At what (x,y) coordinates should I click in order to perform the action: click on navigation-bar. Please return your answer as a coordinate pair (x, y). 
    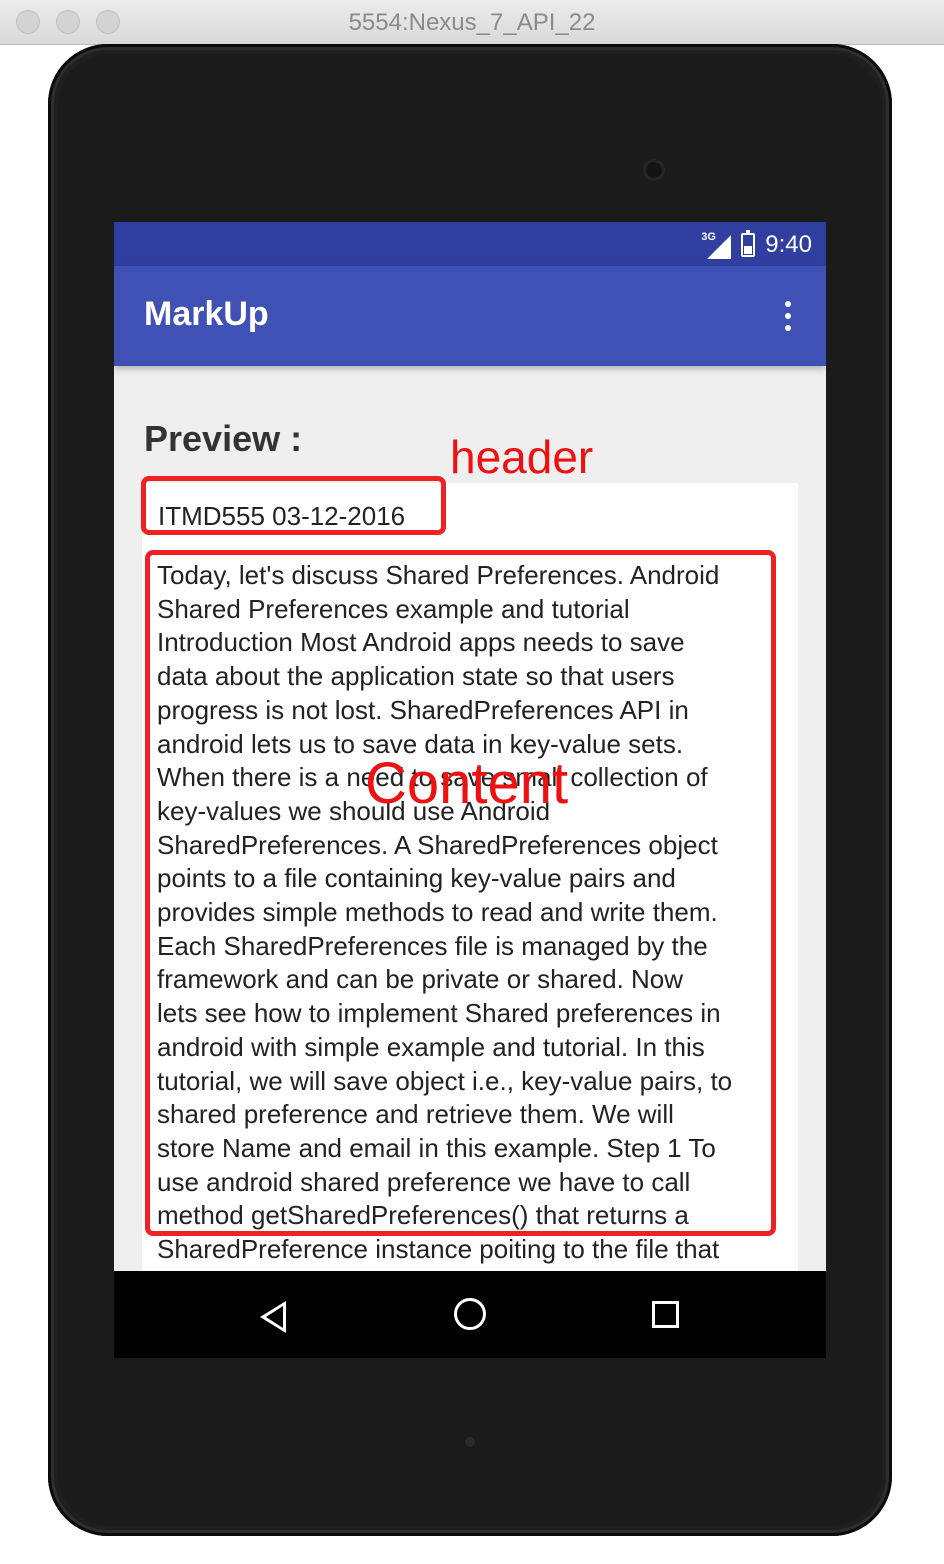
    Looking at the image, I should click on (470, 1314).